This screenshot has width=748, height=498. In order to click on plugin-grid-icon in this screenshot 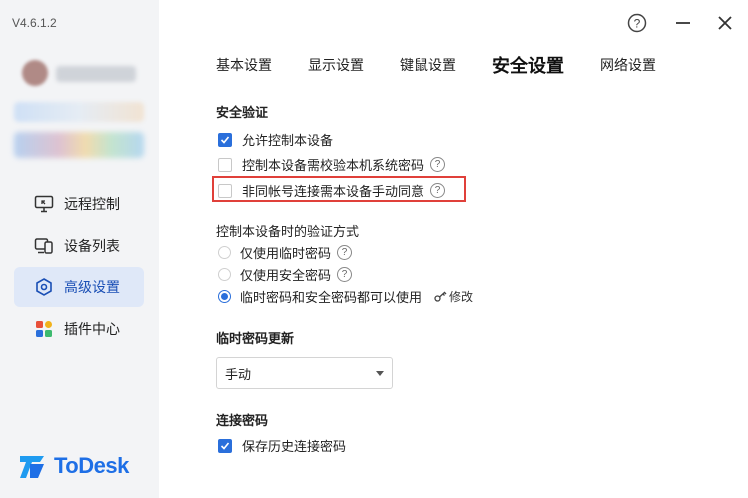, I will do `click(44, 329)`.